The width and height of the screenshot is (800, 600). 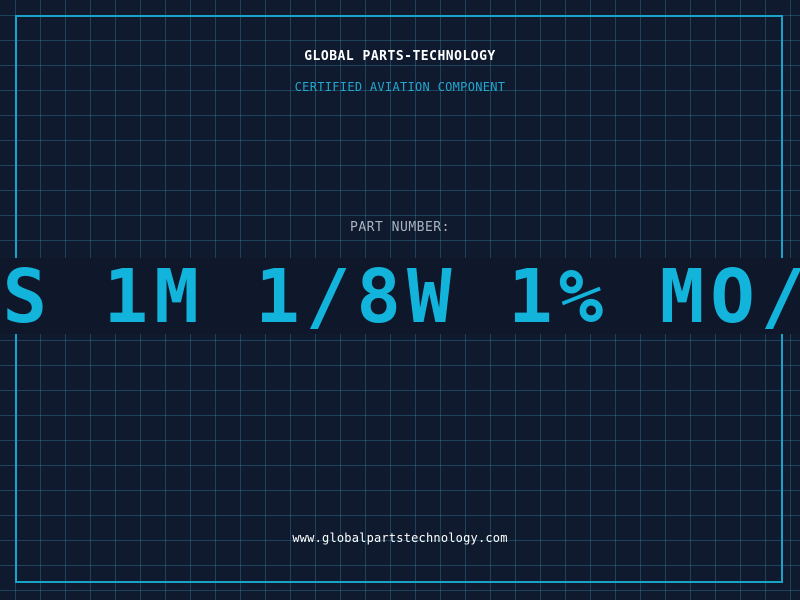 I want to click on certification-subtitle: CERTIFIED AVIATION COMPONENT, so click(x=400, y=87).